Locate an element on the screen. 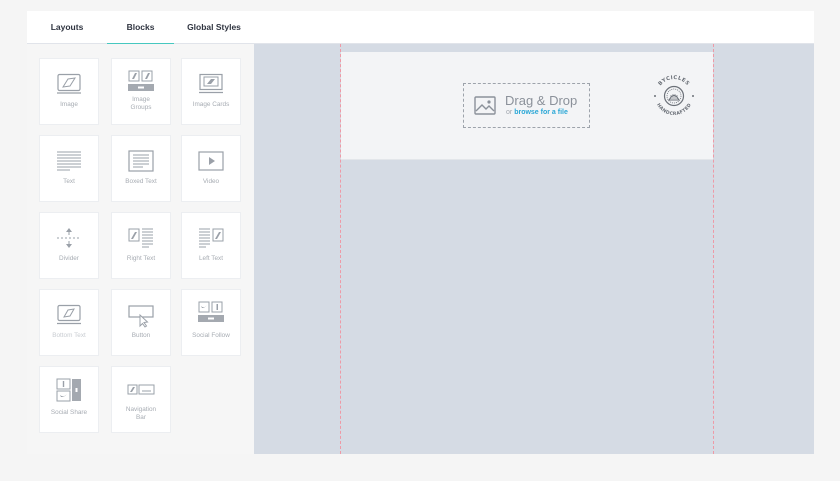  image-dropzone: Drag & Drop or browse for a file is located at coordinates (526, 105).